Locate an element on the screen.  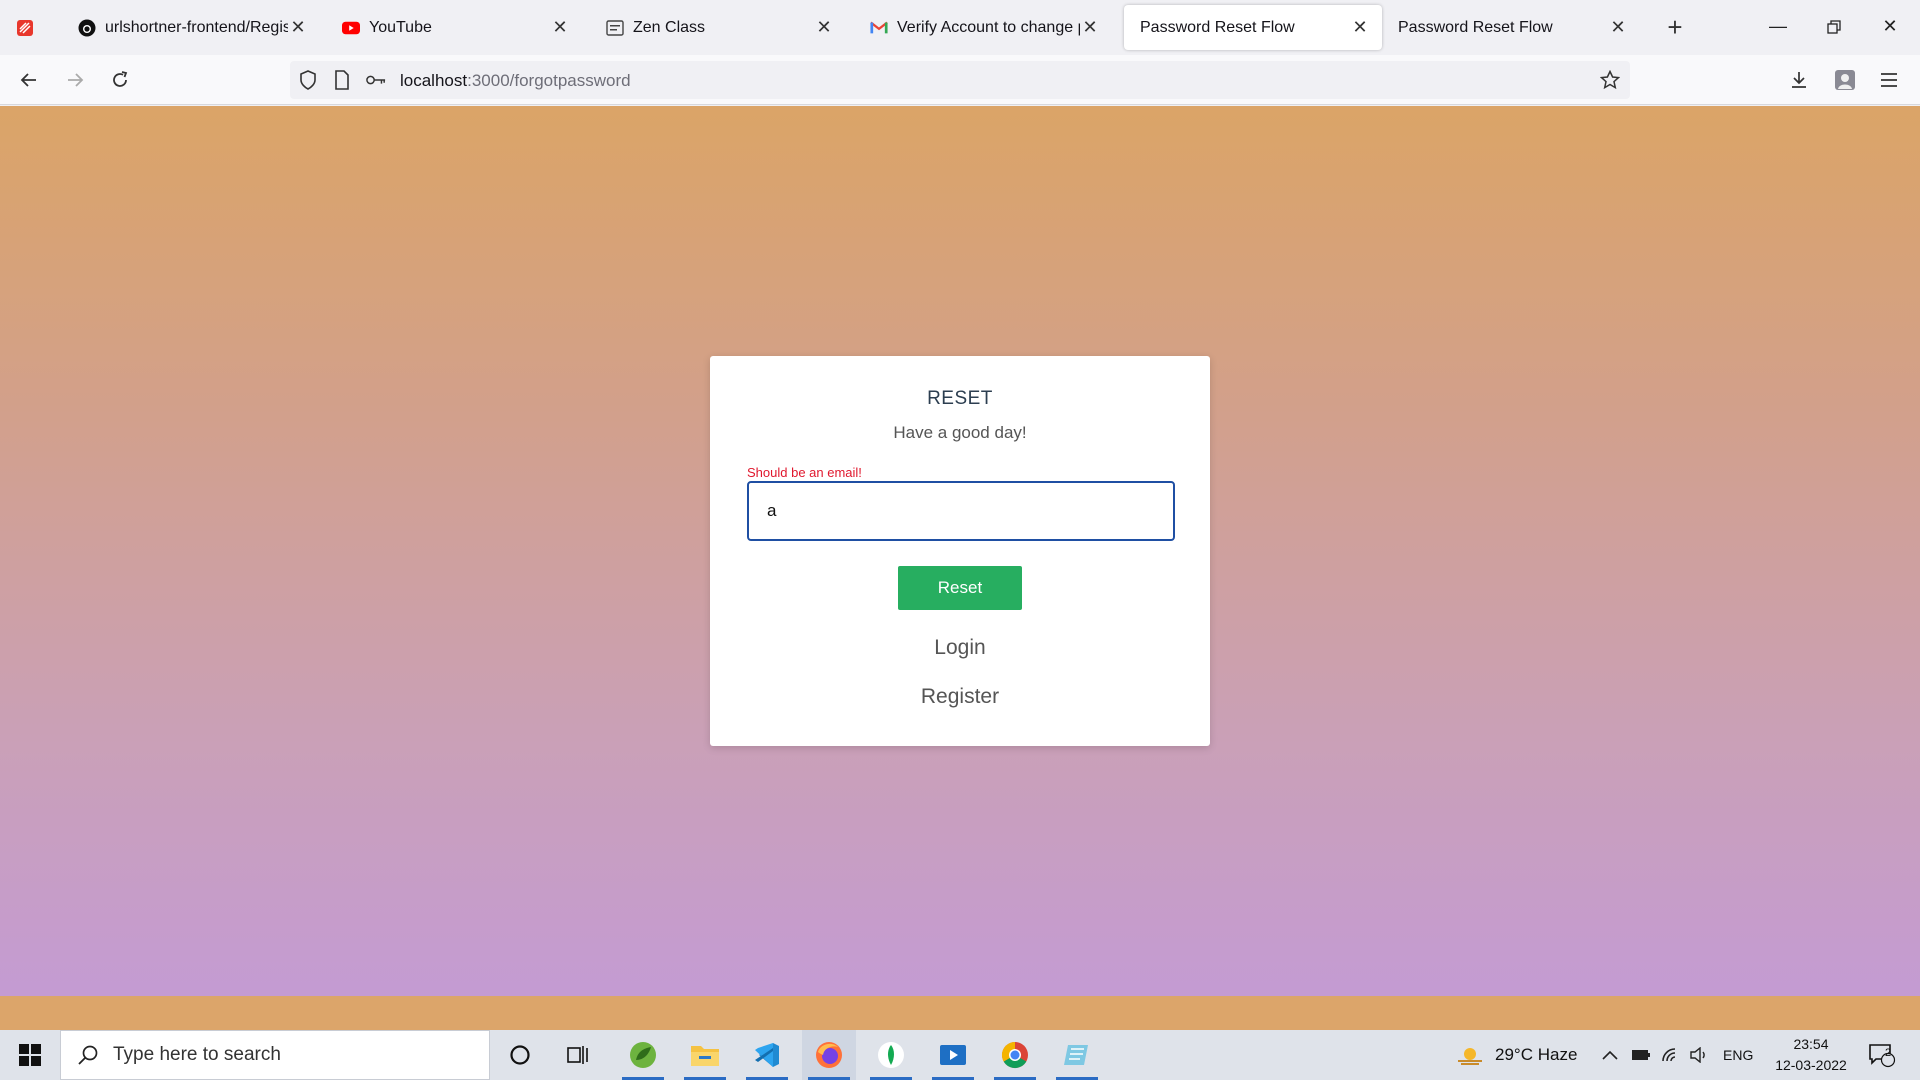
download-icon is located at coordinates (1799, 80).